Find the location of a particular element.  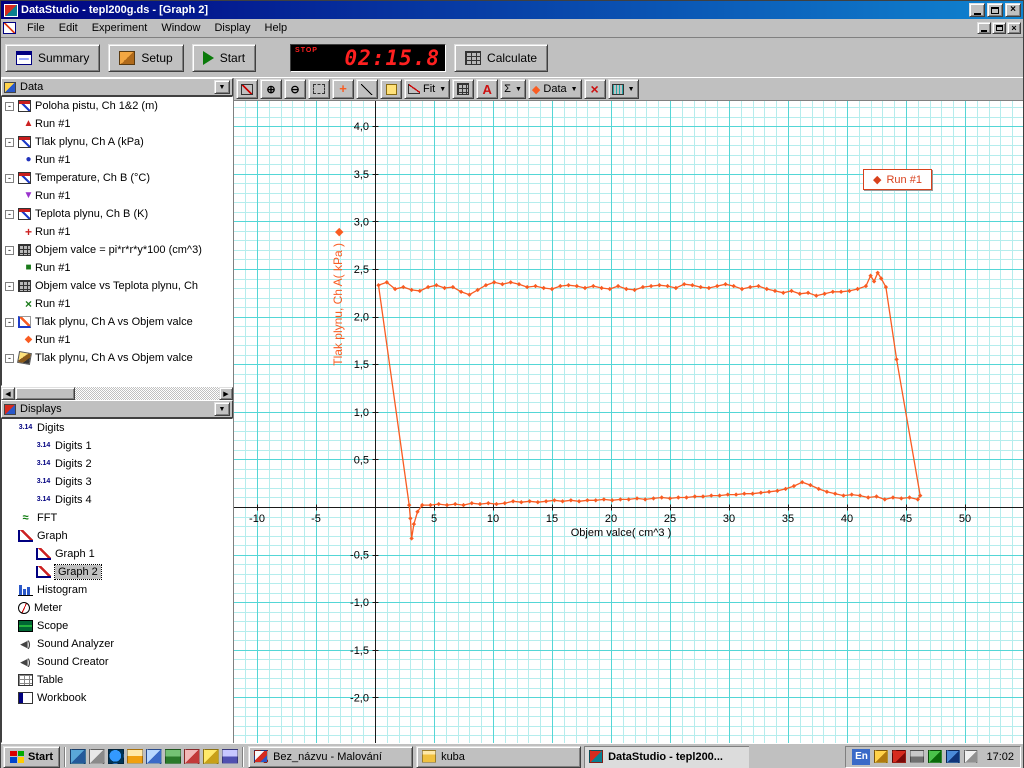

display-item-histogram: Histogram is located at coordinates (117, 590).